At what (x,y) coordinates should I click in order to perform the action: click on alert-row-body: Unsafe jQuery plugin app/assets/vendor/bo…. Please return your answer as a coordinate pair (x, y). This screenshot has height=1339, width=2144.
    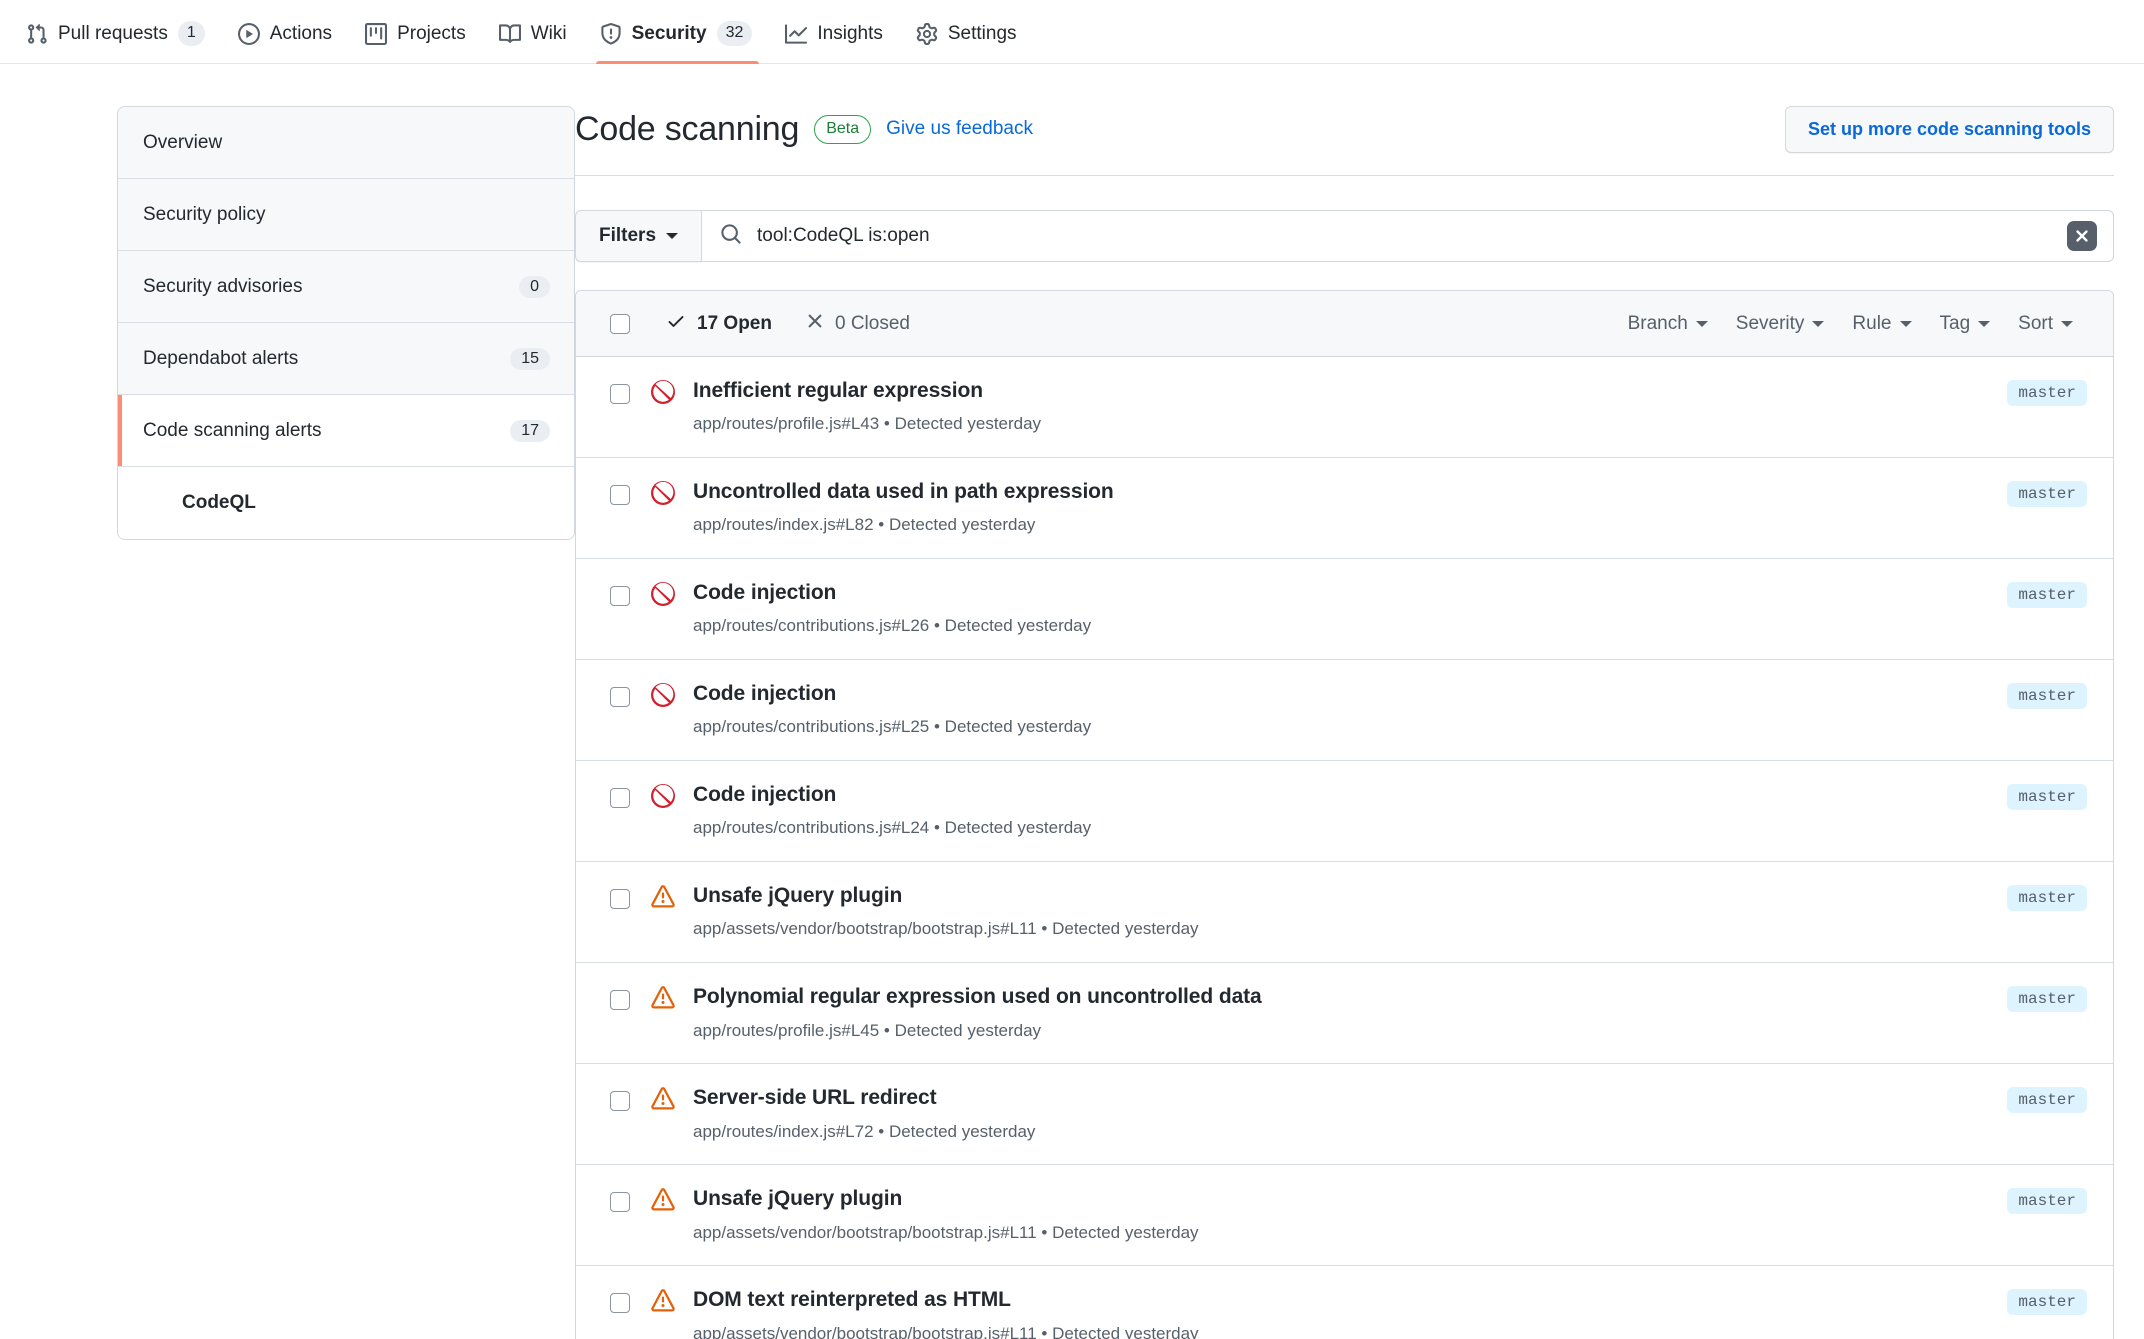
    Looking at the image, I should click on (1350, 1215).